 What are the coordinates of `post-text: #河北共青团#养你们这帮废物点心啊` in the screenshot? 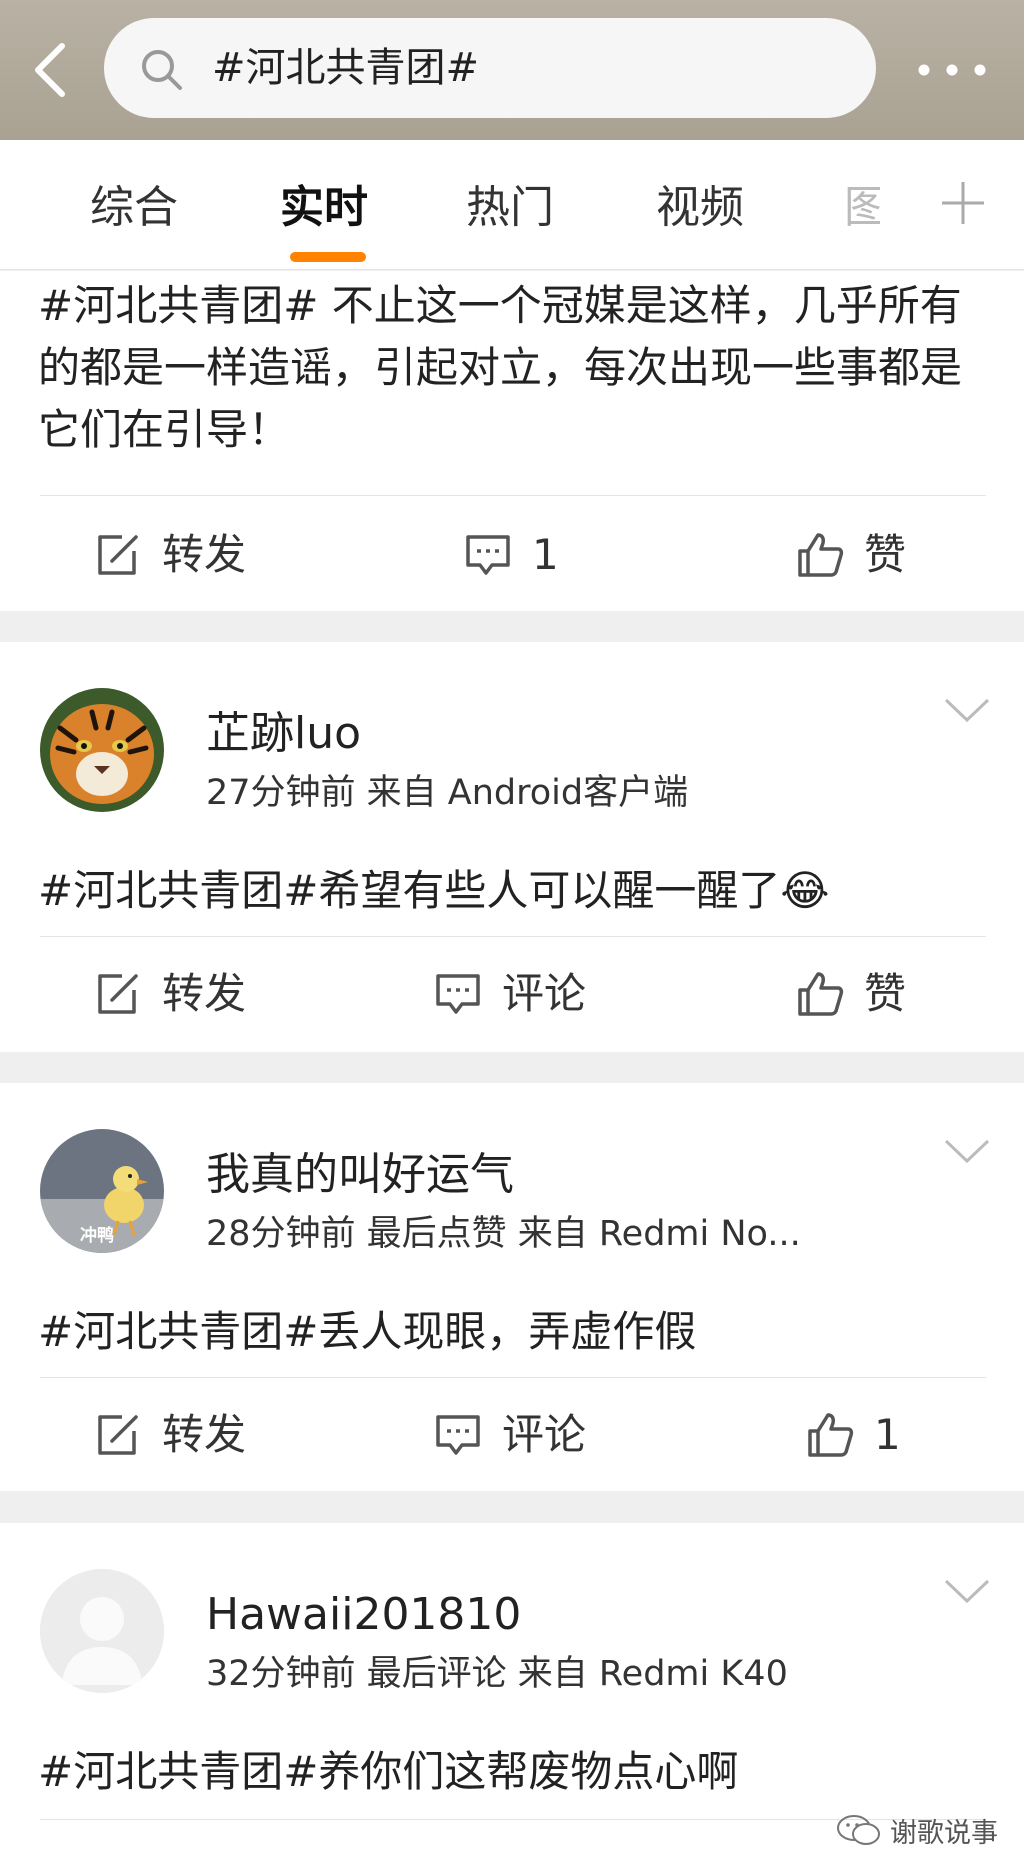 It's located at (388, 1771).